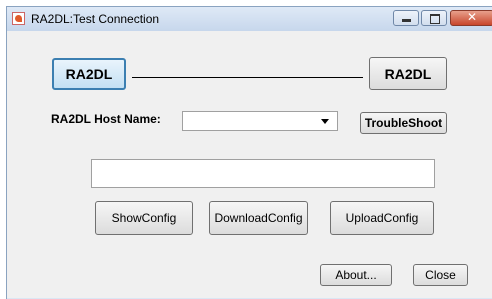  What do you see at coordinates (382, 218) in the screenshot?
I see `upload-config-button: UploadConfig` at bounding box center [382, 218].